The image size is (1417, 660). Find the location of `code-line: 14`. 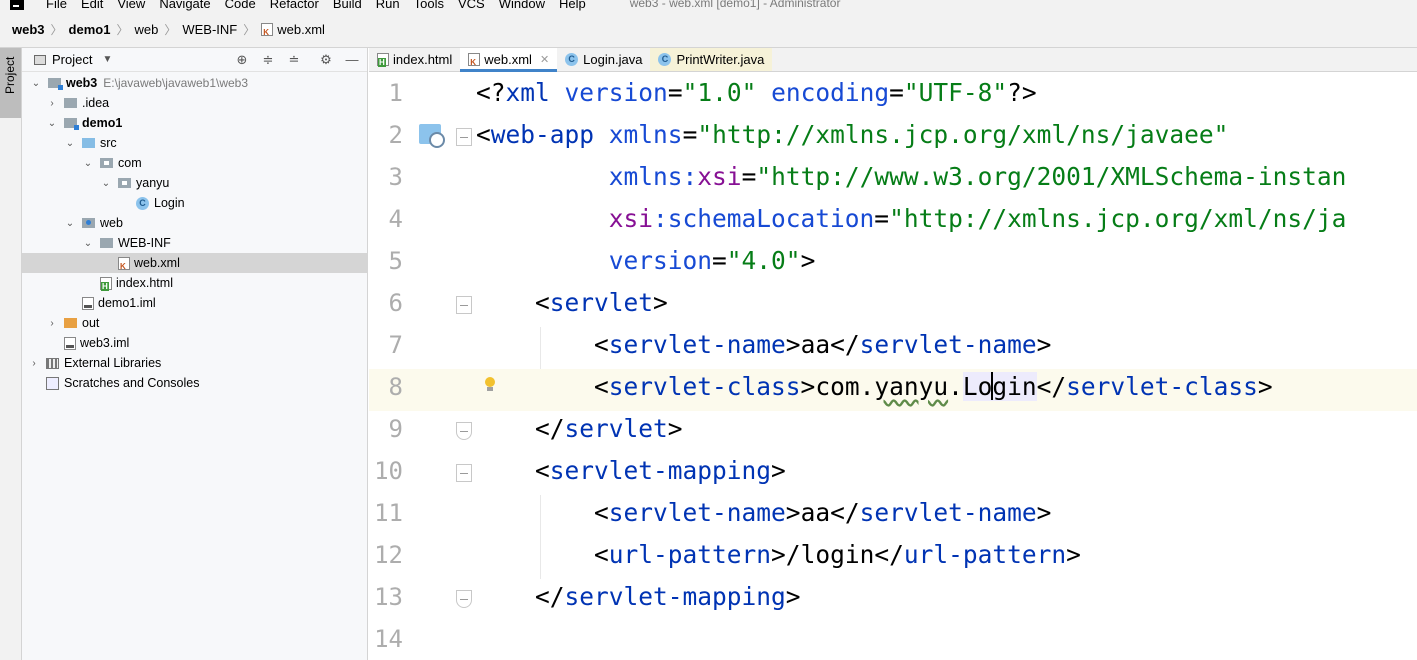

code-line: 14 is located at coordinates (893, 640).